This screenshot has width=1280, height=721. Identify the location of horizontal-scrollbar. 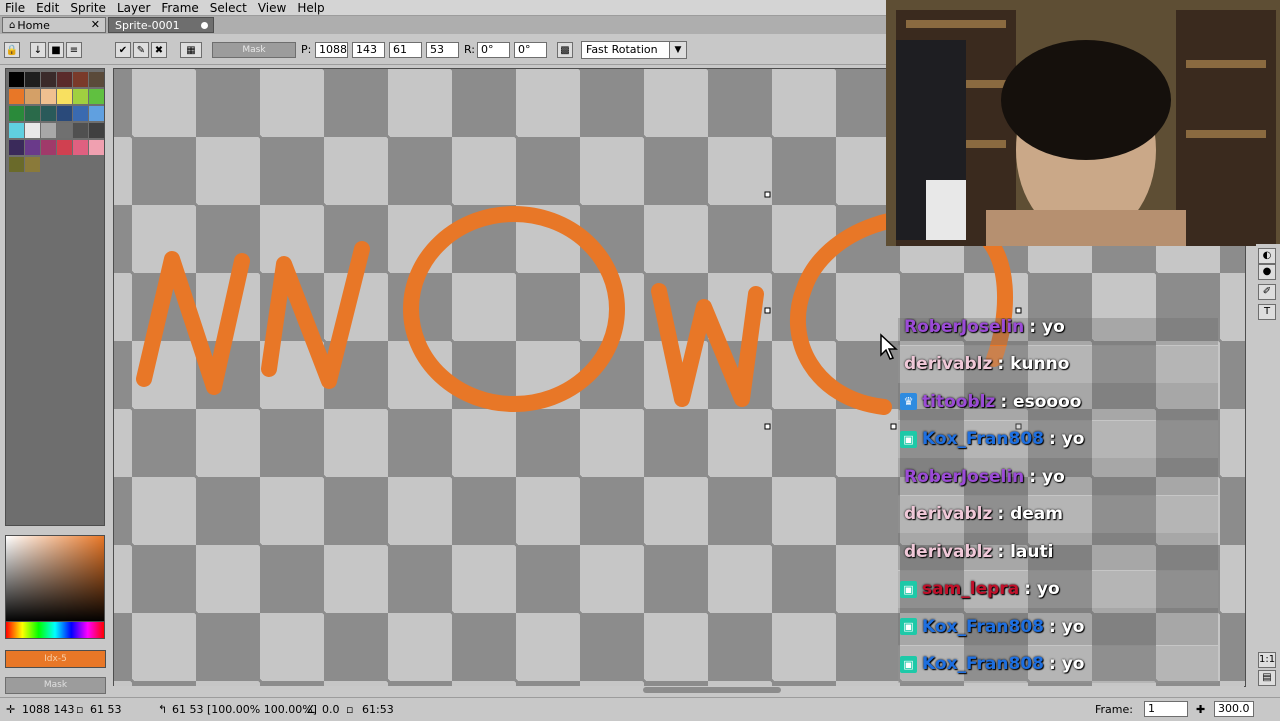
(678, 690).